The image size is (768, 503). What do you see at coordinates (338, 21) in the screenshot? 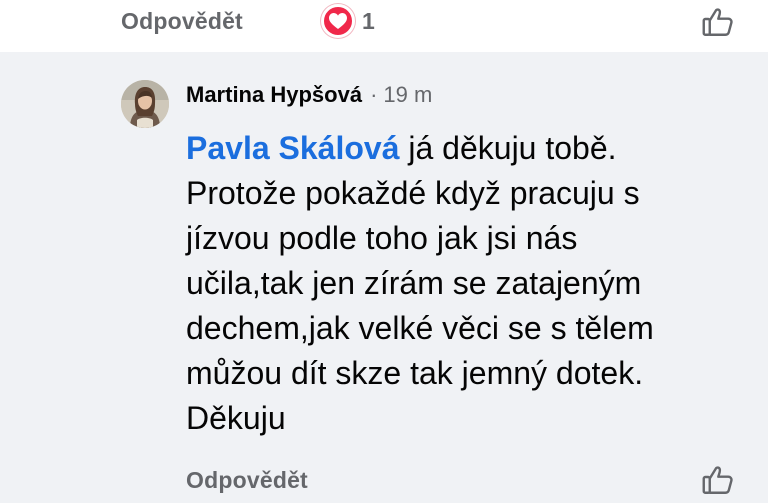
I see `heart-reaction-icon` at bounding box center [338, 21].